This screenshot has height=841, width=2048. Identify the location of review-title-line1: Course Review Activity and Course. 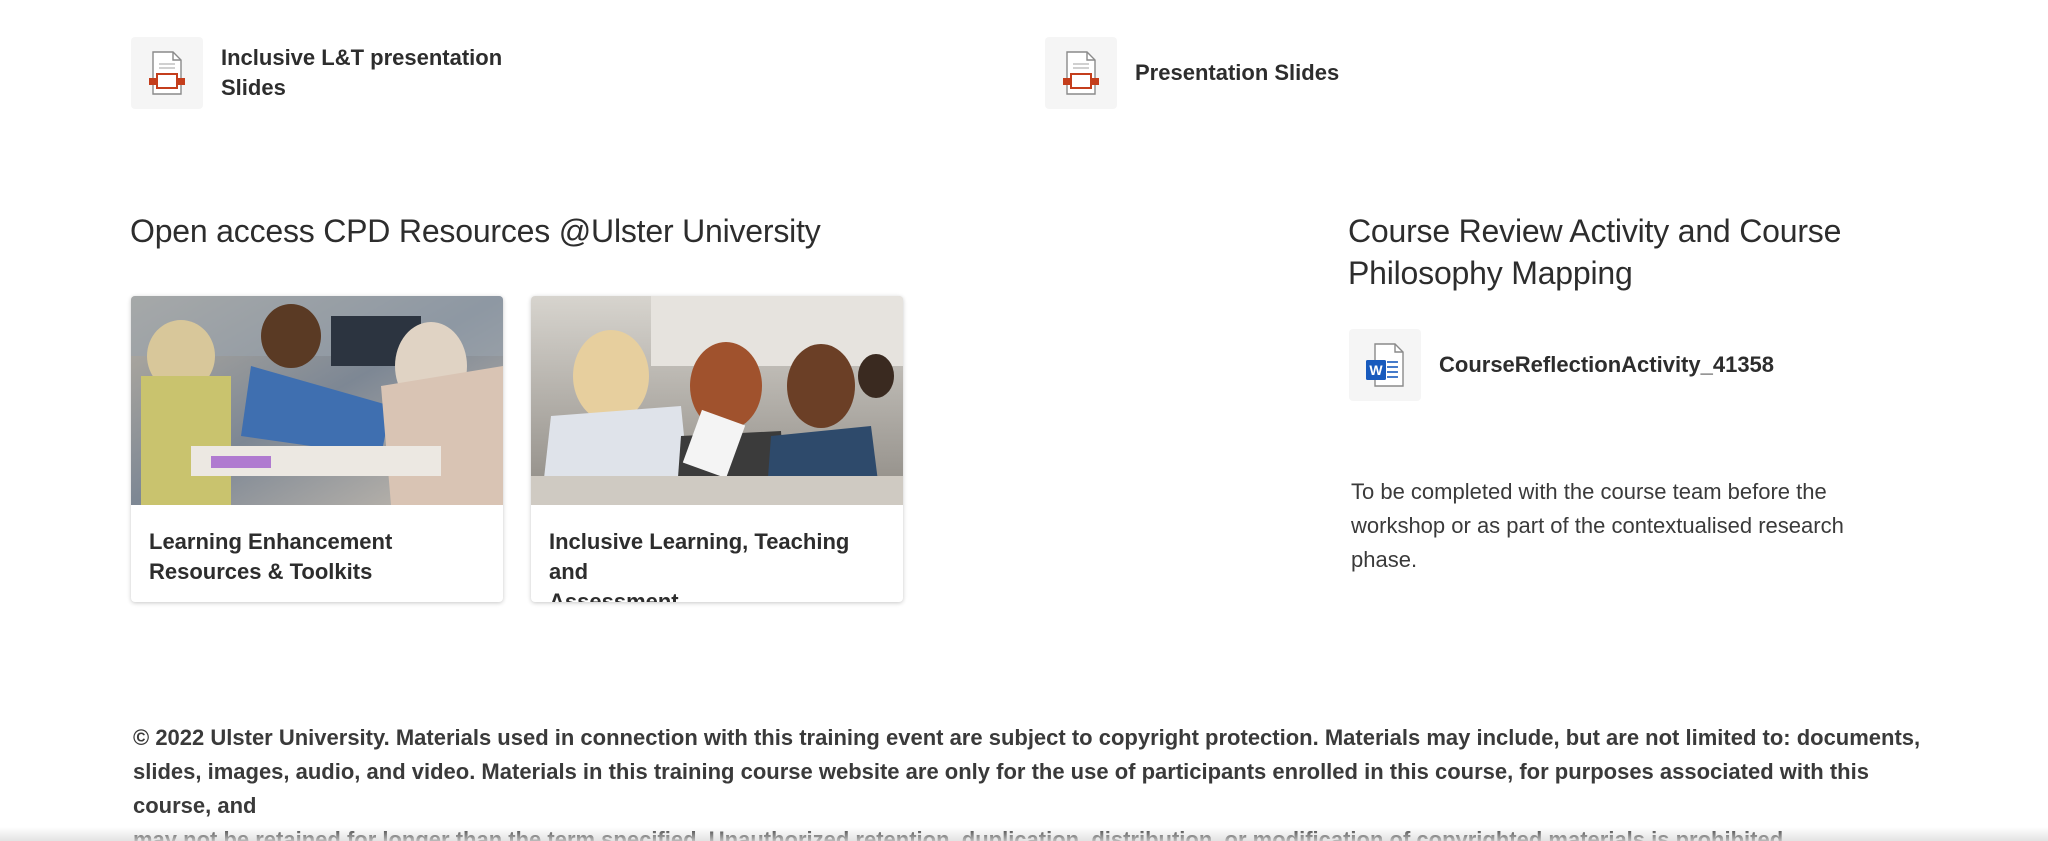
(1595, 231).